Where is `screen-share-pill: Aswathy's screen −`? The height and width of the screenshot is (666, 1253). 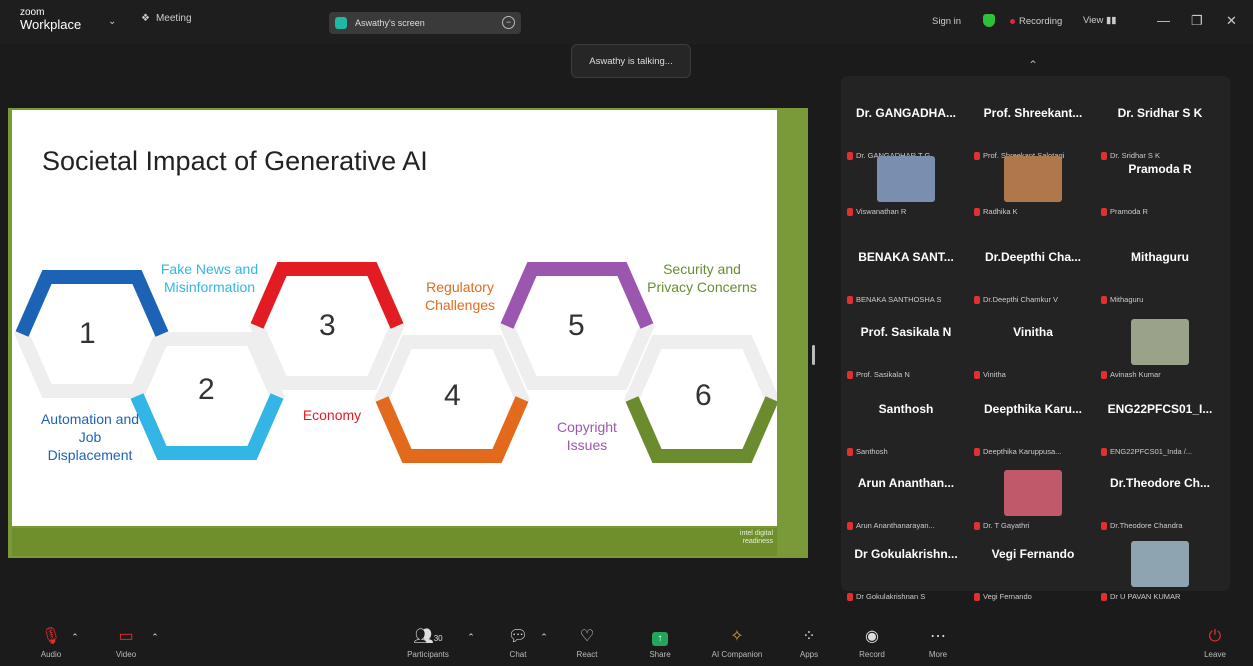
screen-share-pill: Aswathy's screen − is located at coordinates (425, 23).